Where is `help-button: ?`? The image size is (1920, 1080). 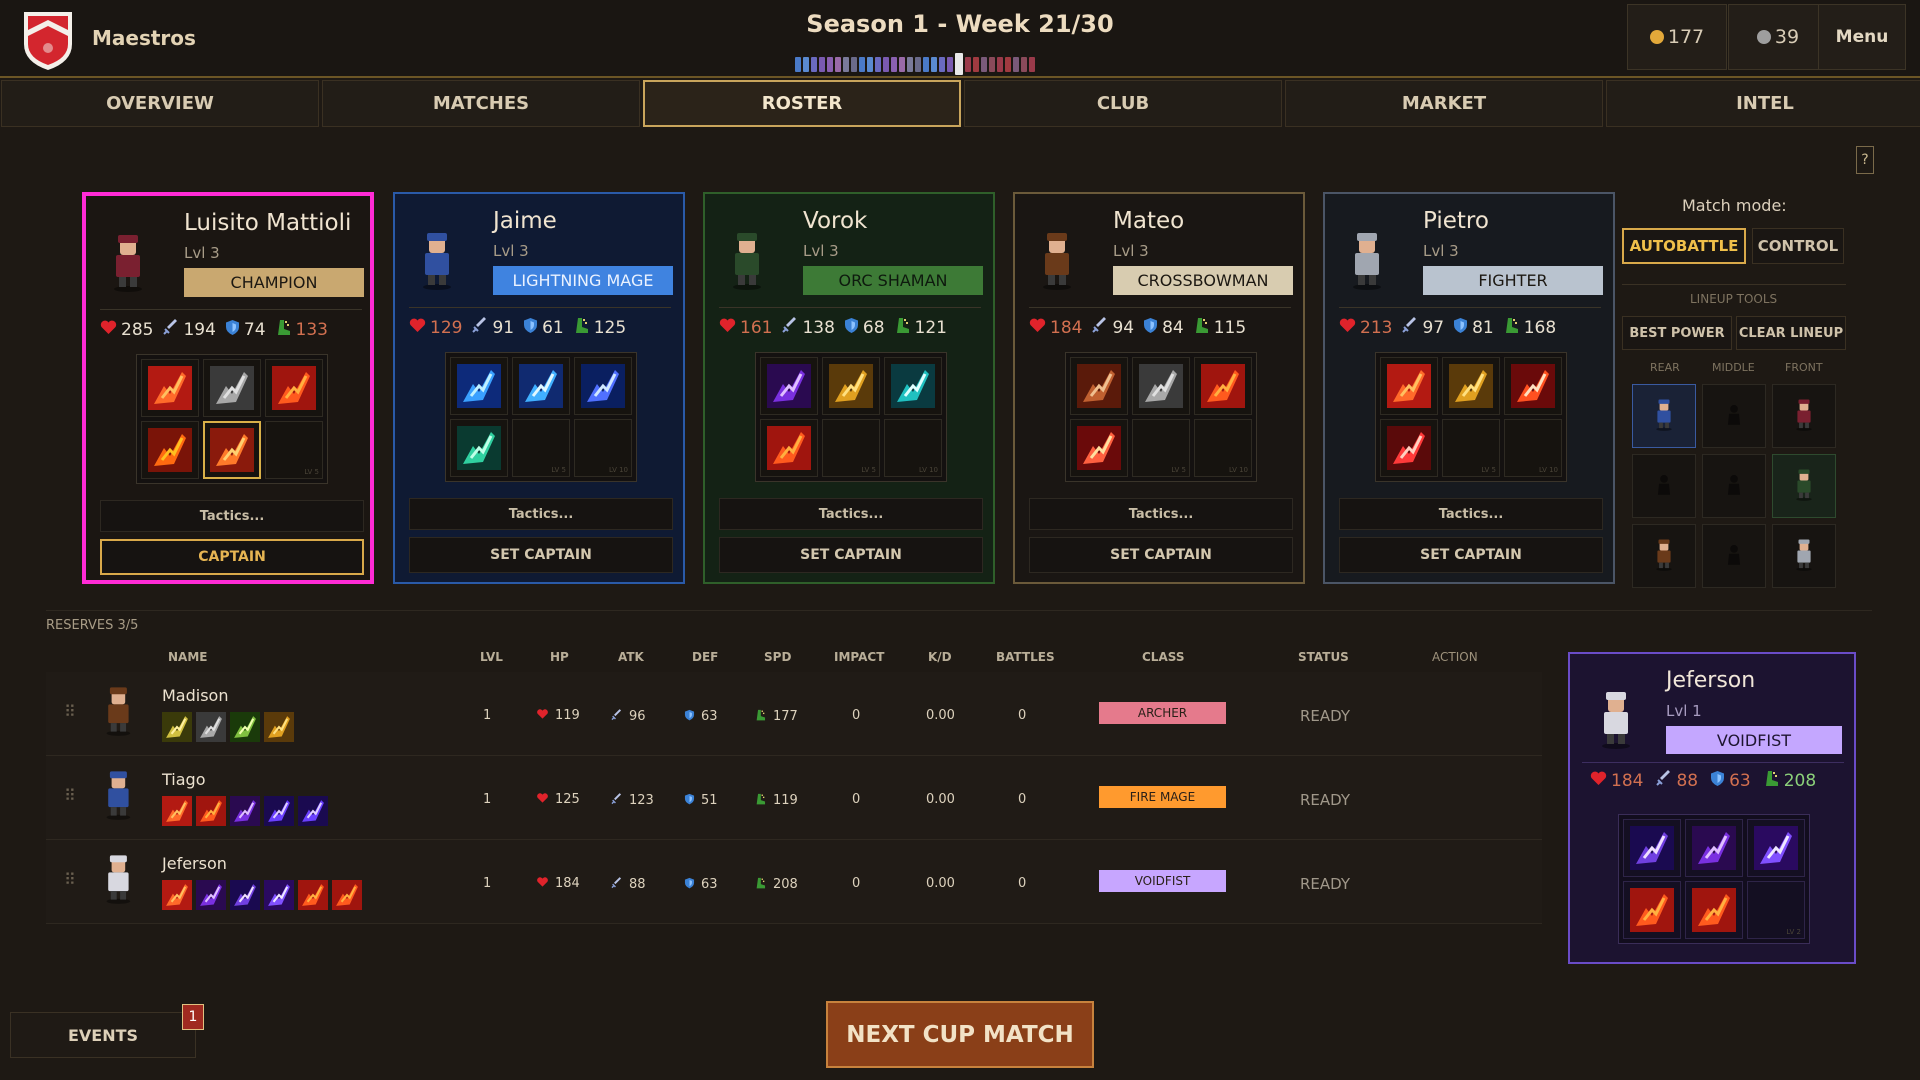 help-button: ? is located at coordinates (1865, 160).